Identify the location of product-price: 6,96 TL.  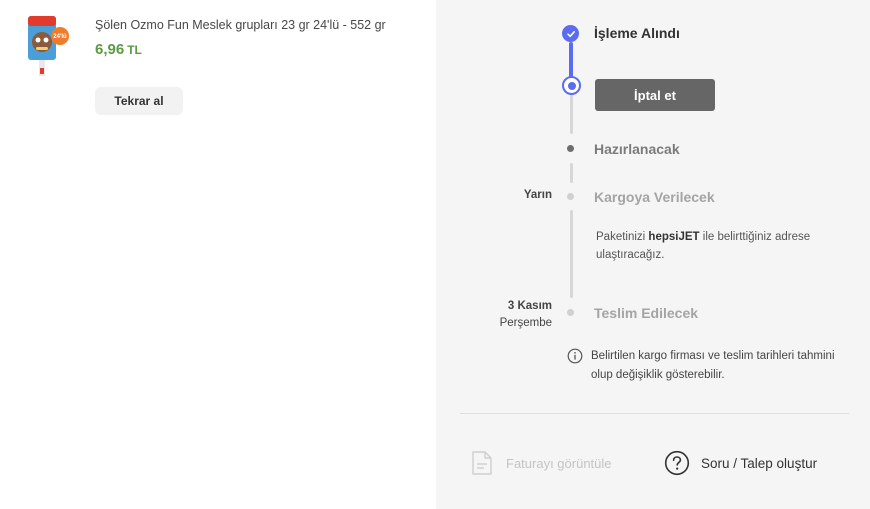
(118, 49).